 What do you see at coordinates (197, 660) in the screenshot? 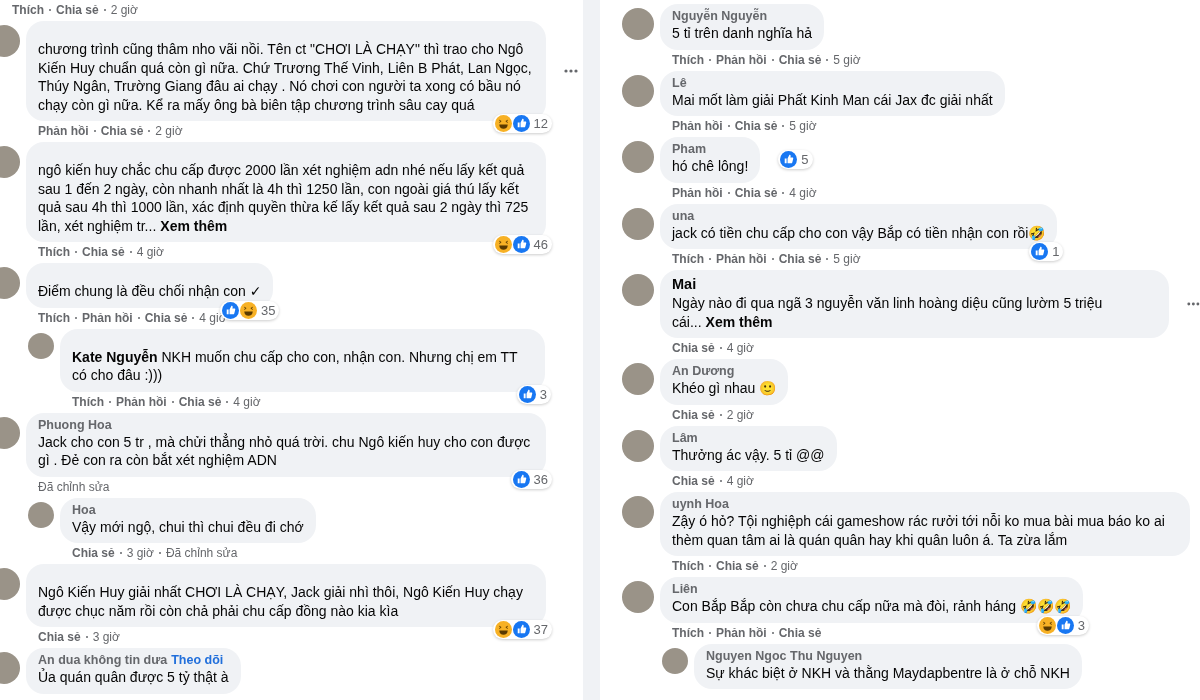
I see `follow-link: Theo dõi` at bounding box center [197, 660].